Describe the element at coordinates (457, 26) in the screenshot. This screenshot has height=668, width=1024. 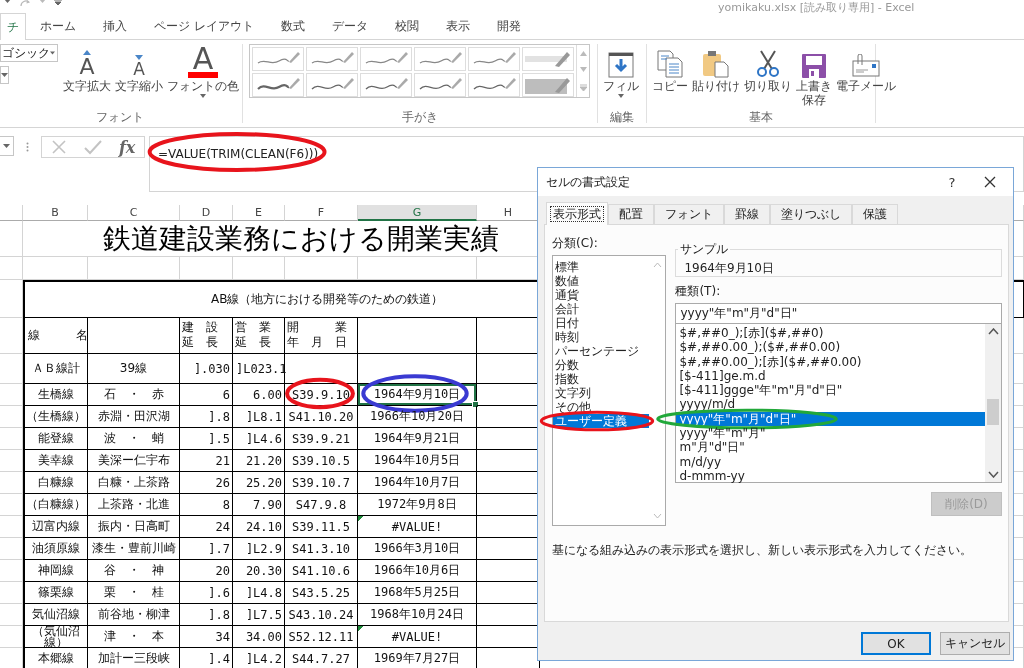
I see `ribbon-tab: 表示` at that location.